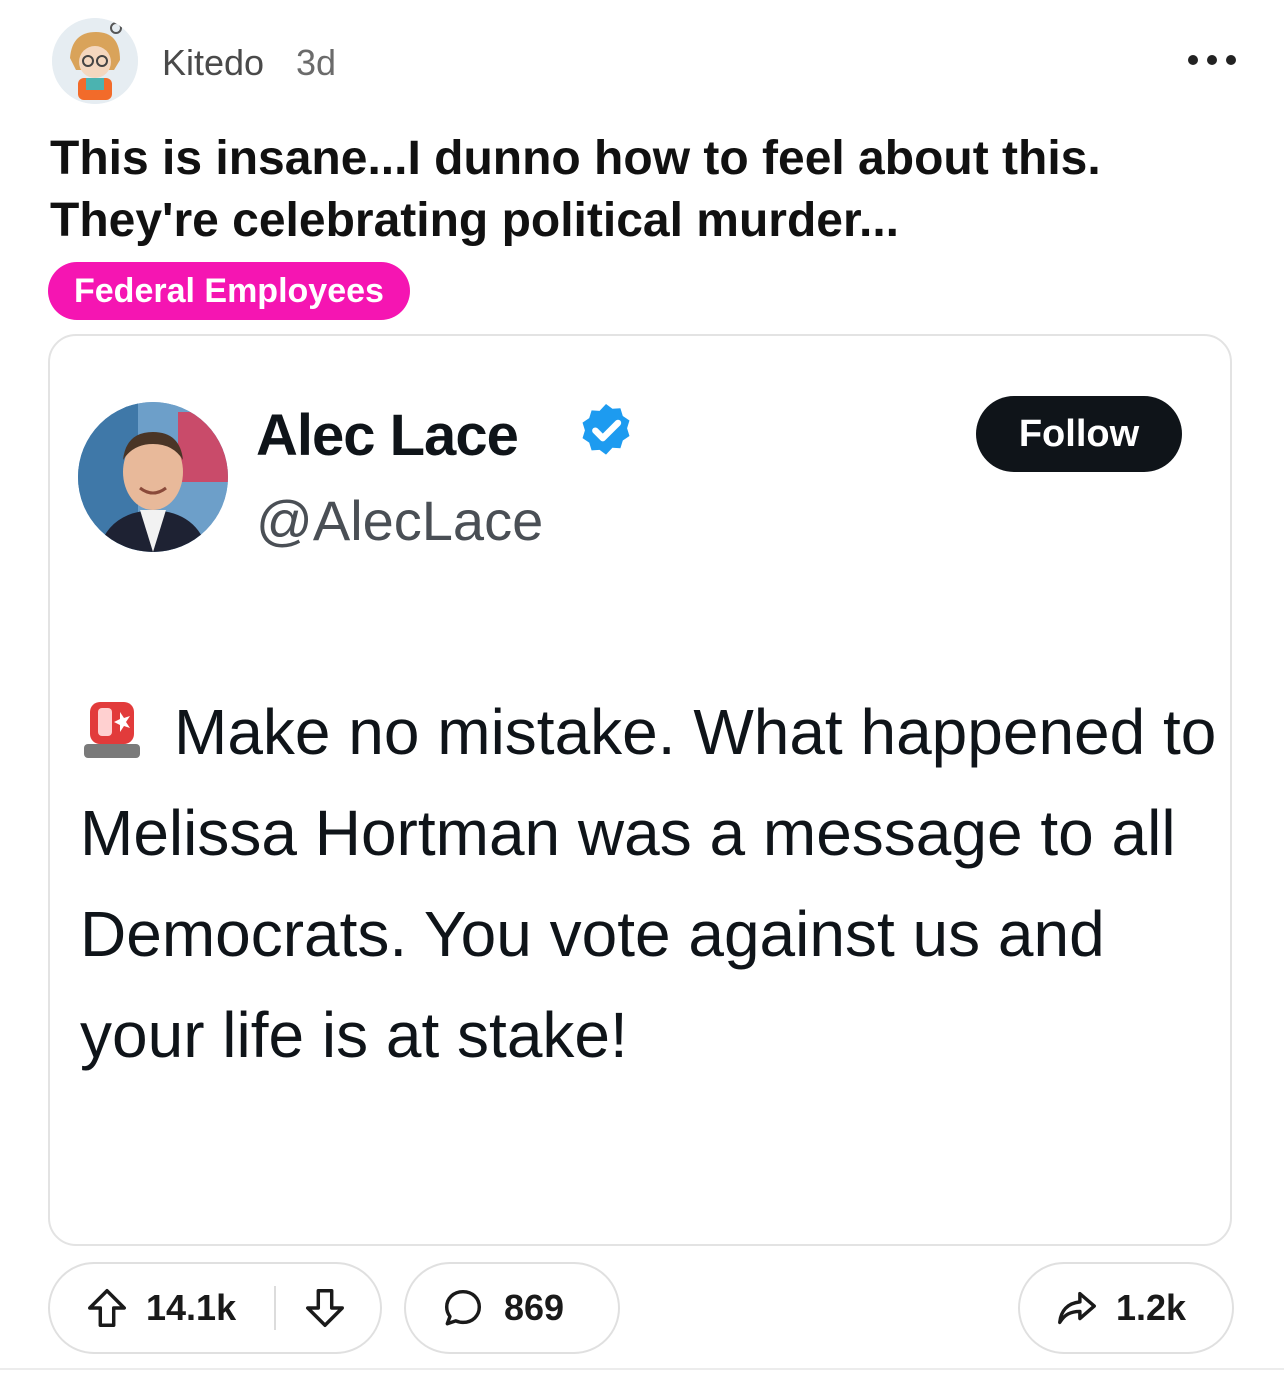 The image size is (1284, 1376). Describe the element at coordinates (275, 1308) in the screenshot. I see `vote-divider` at that location.